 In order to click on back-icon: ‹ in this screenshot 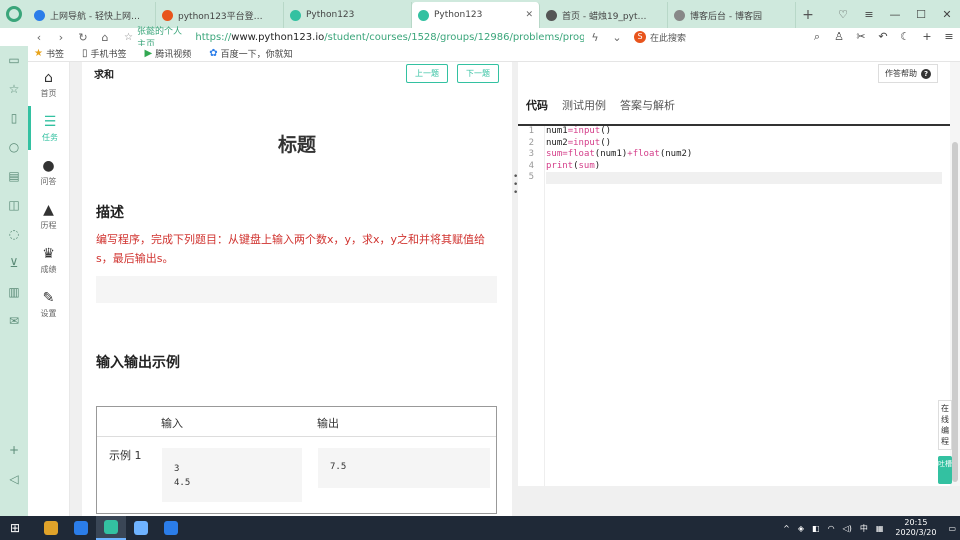, I will do `click(39, 37)`.